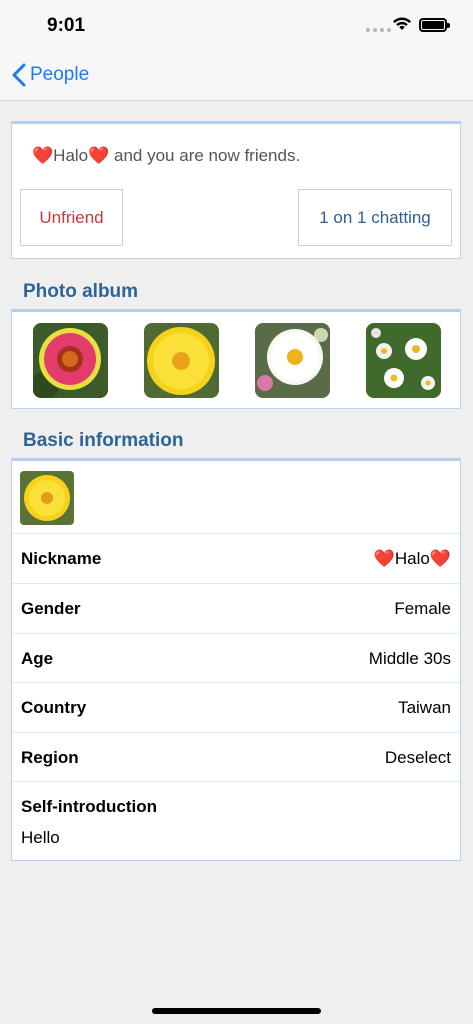  I want to click on info-row-age: Age Middle 30s, so click(236, 657).